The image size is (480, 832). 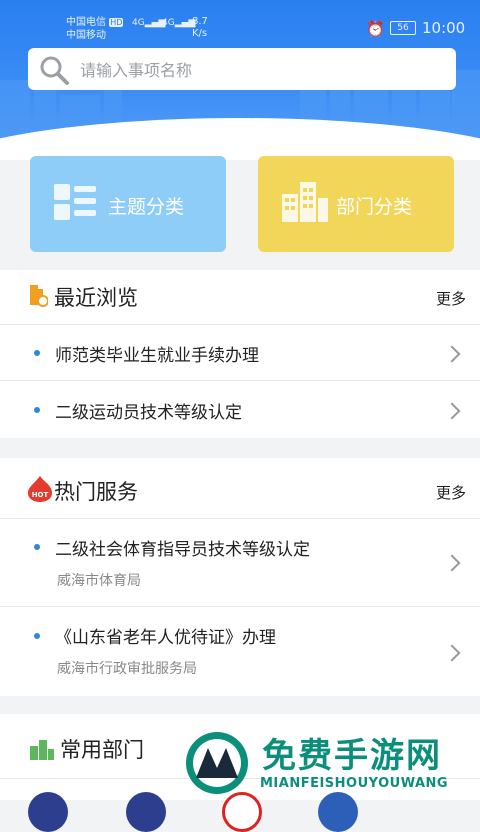 What do you see at coordinates (165, 638) in the screenshot?
I see `list-item-title: 《山东省老年人优待证》办理` at bounding box center [165, 638].